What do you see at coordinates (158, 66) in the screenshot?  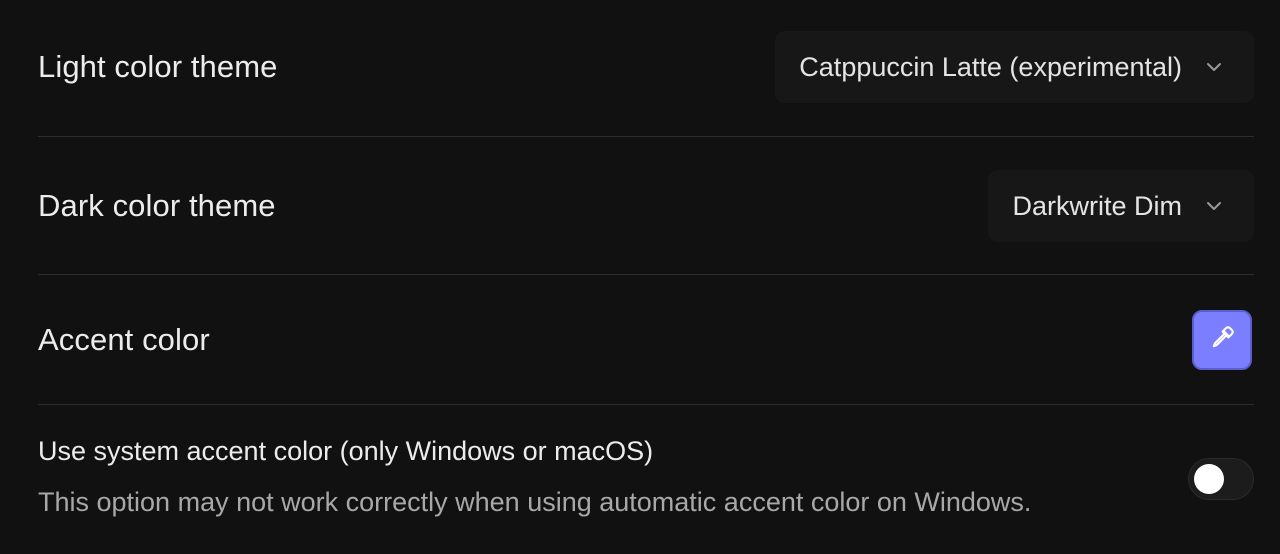 I see `light-theme-label: Light color theme` at bounding box center [158, 66].